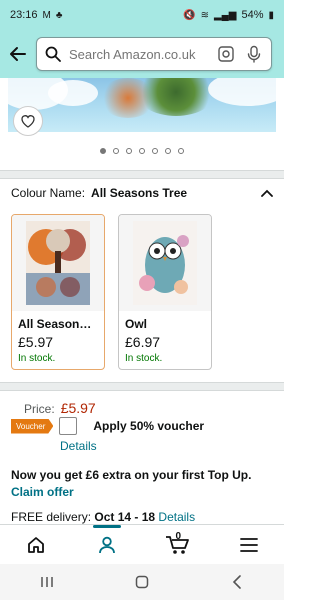 This screenshot has width=320, height=600. I want to click on variant-price: £6.97, so click(143, 342).